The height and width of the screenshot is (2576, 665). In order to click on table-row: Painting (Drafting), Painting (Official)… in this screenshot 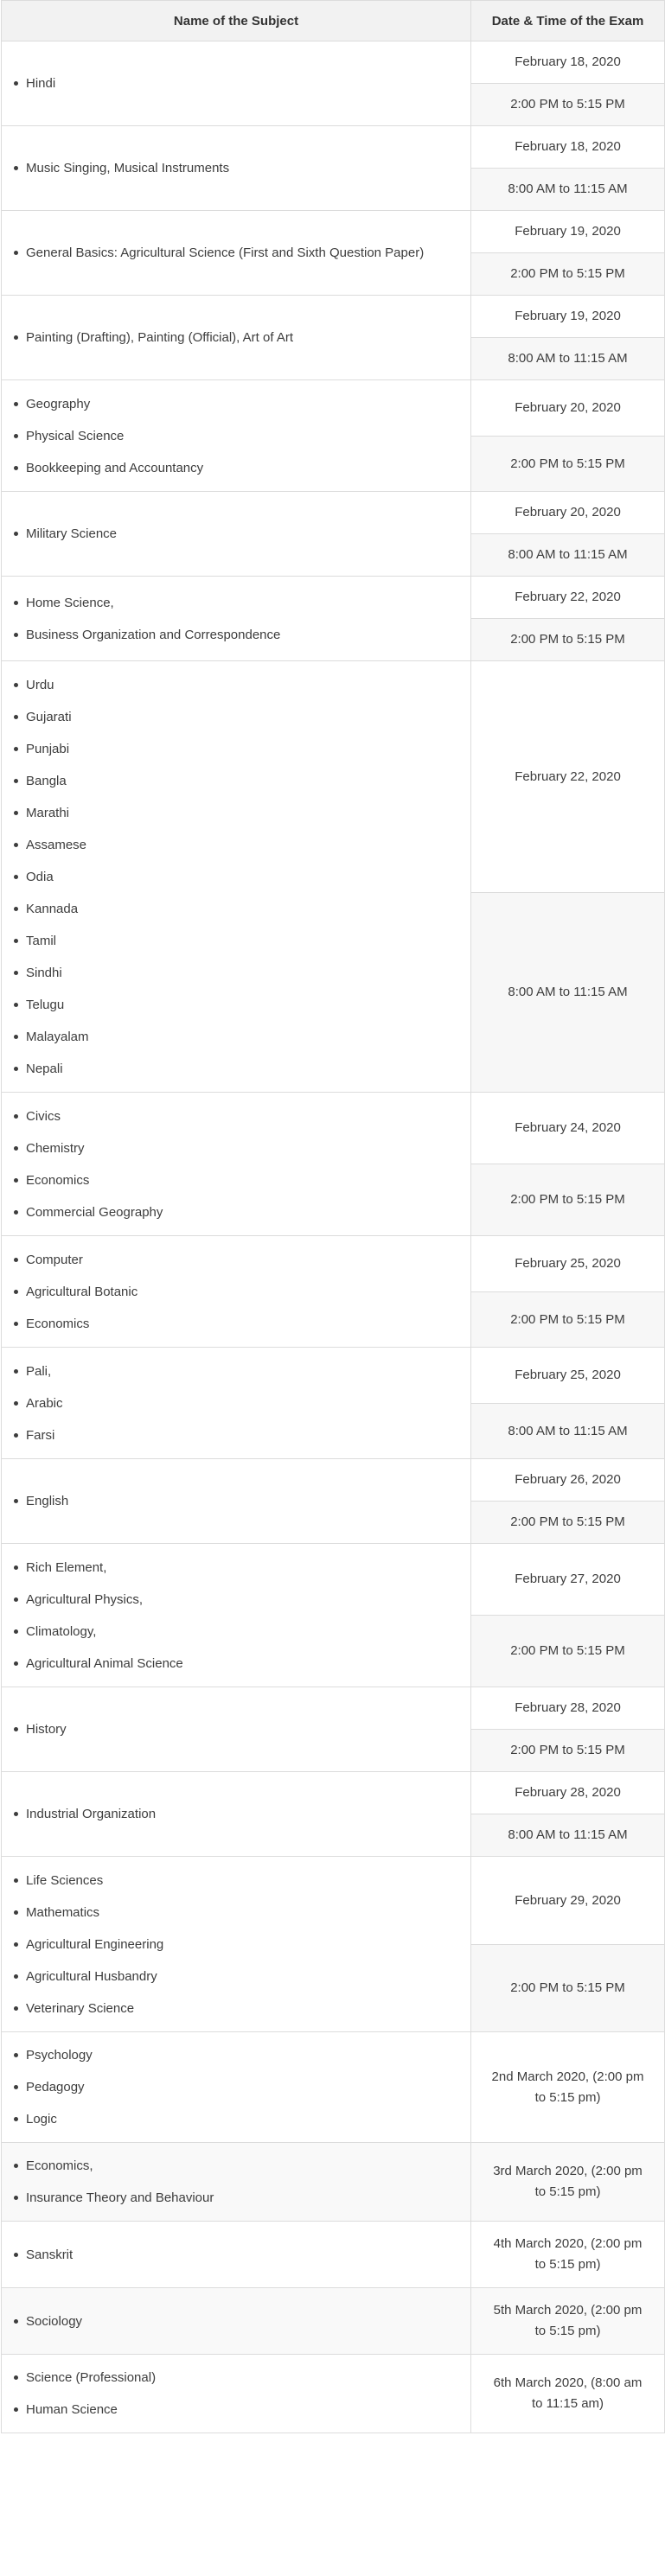, I will do `click(333, 337)`.